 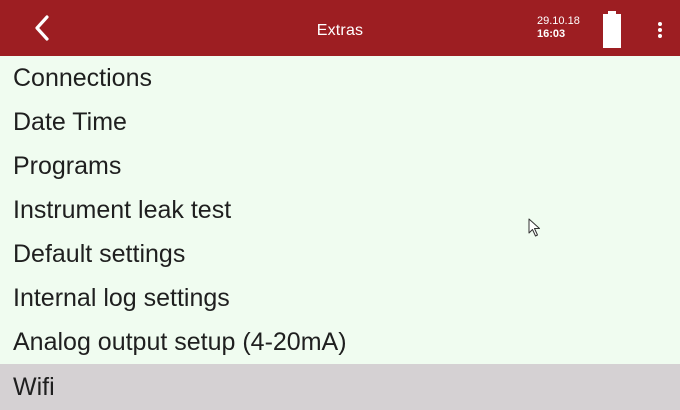 What do you see at coordinates (612, 30) in the screenshot?
I see `battery-full-icon` at bounding box center [612, 30].